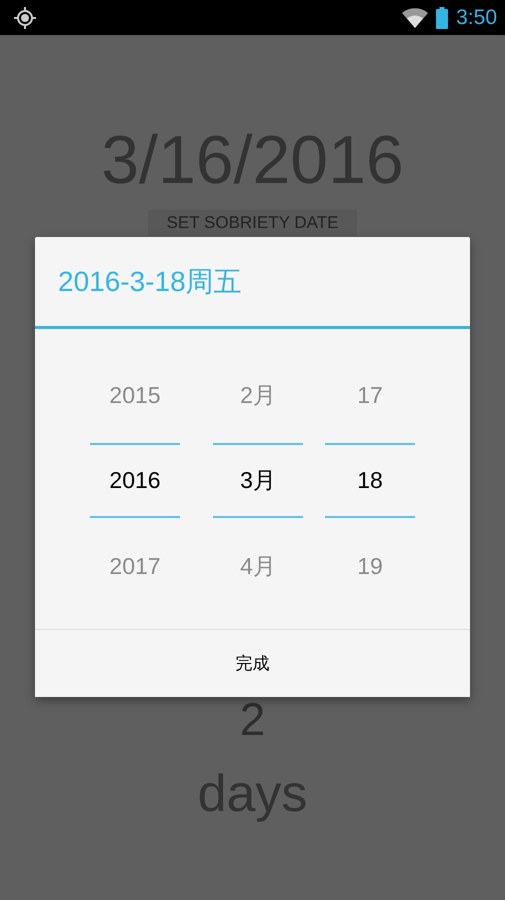 This screenshot has width=505, height=900. Describe the element at coordinates (258, 480) in the screenshot. I see `picker-item: 3月` at that location.